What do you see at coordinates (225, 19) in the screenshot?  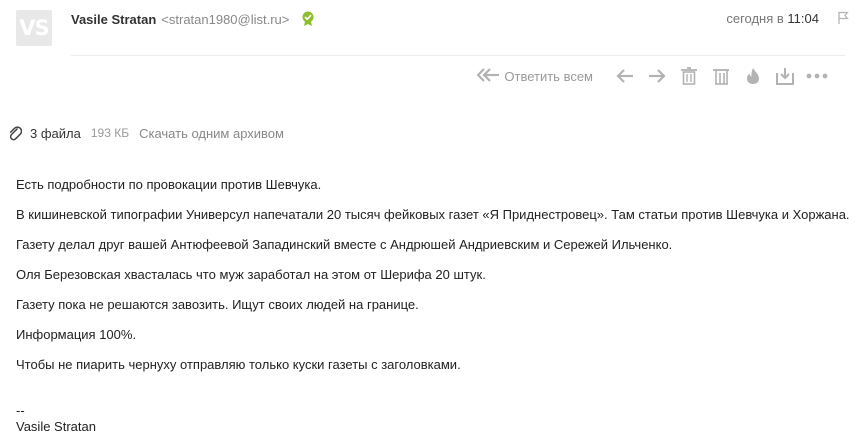 I see `sender-email: <stratan1980@list.ru>` at bounding box center [225, 19].